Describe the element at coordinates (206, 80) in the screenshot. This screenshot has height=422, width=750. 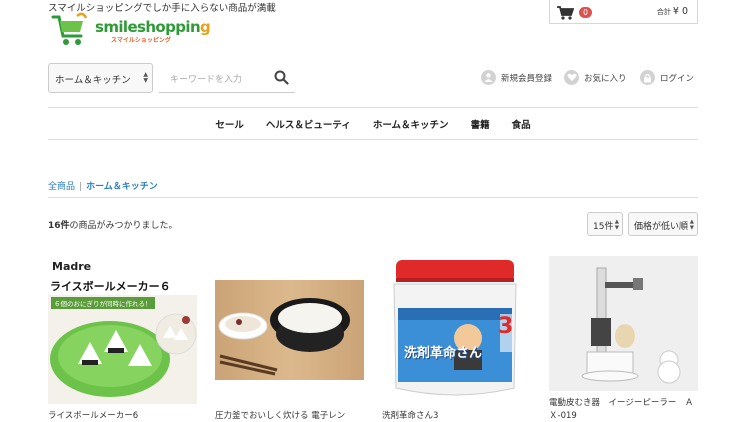
I see `search-placeholder: キーワードを入力` at that location.